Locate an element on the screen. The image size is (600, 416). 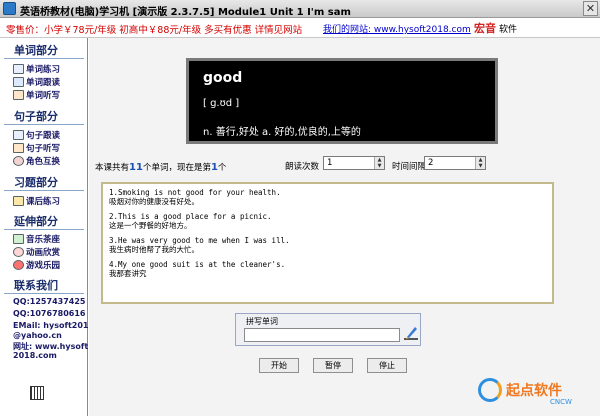
film-icon is located at coordinates (18, 252).